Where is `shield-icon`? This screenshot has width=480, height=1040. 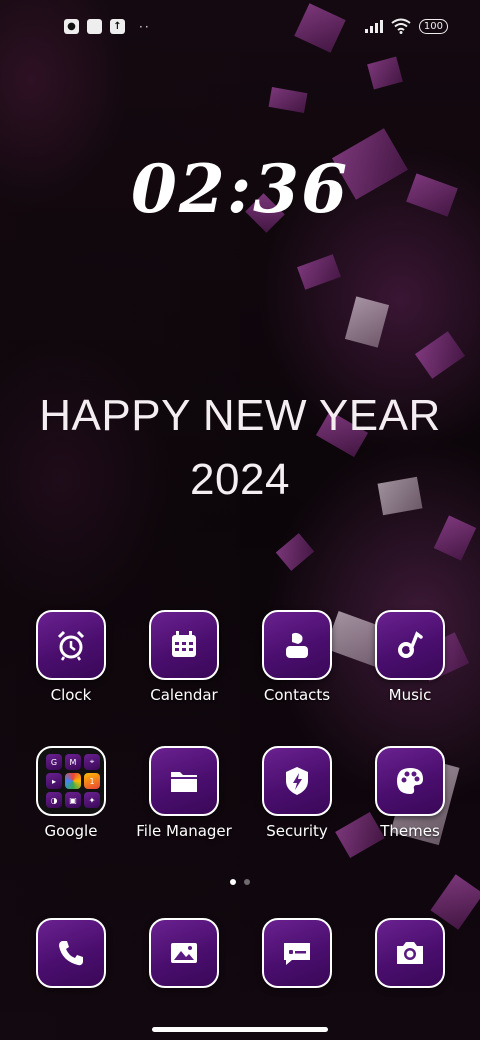
shield-icon is located at coordinates (297, 781).